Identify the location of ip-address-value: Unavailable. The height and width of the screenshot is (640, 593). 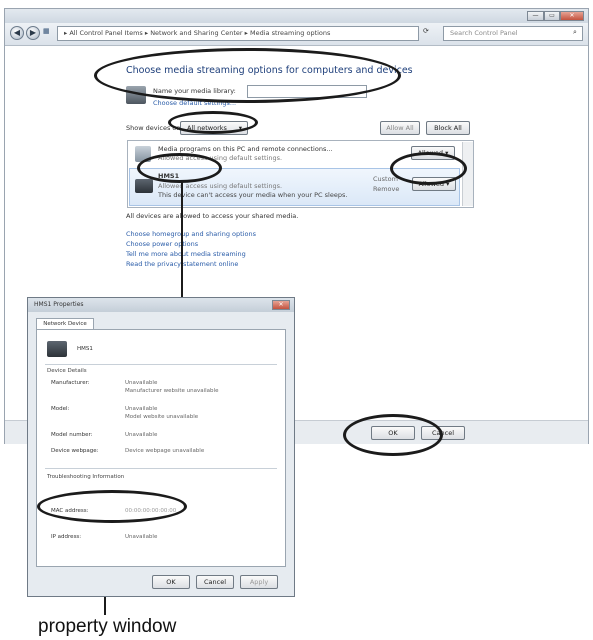
(141, 537).